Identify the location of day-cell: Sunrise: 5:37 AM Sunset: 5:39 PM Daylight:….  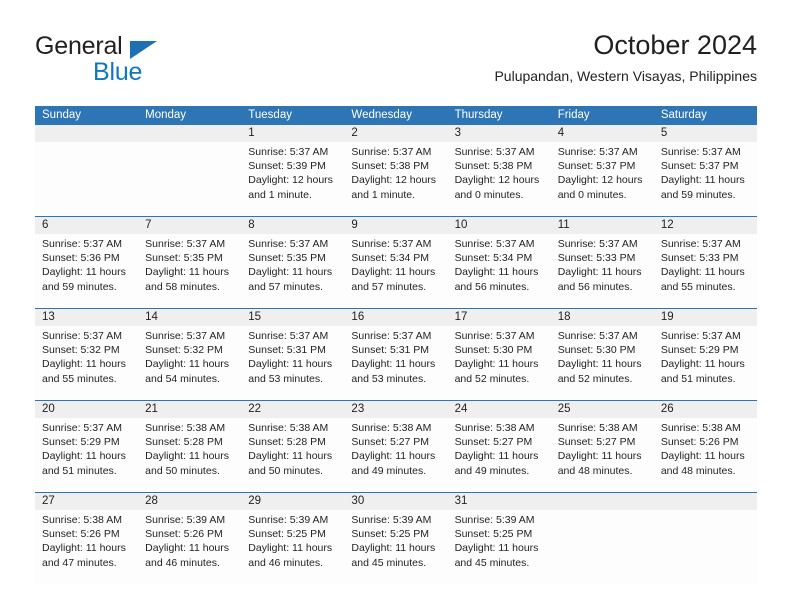
(292, 179).